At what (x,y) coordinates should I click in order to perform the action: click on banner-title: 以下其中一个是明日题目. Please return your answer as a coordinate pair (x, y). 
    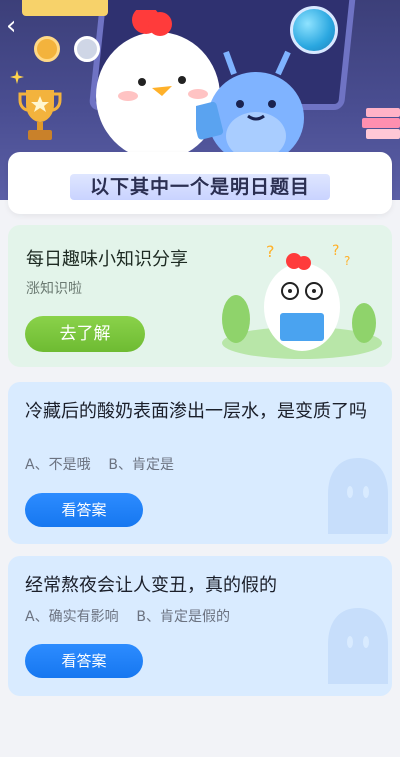
    Looking at the image, I should click on (199, 187).